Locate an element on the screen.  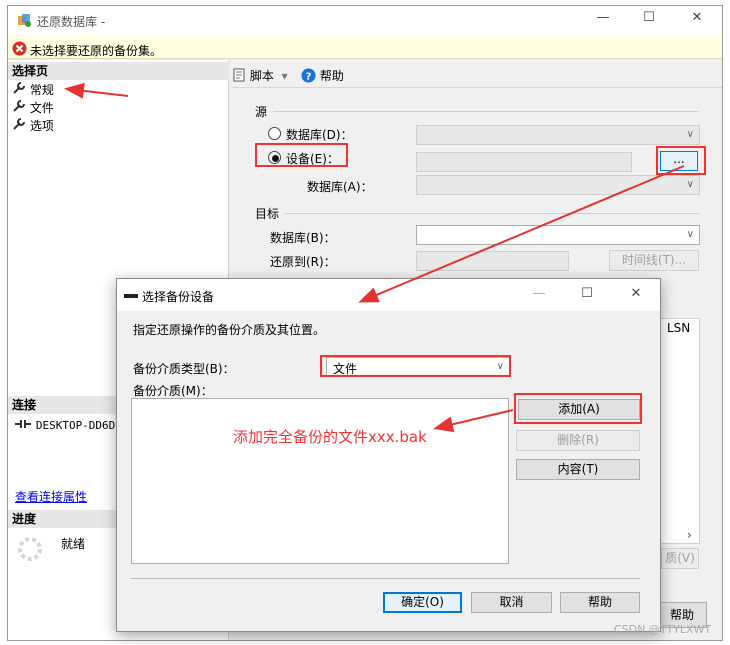
arrow-to-general is located at coordinates (96, 90).